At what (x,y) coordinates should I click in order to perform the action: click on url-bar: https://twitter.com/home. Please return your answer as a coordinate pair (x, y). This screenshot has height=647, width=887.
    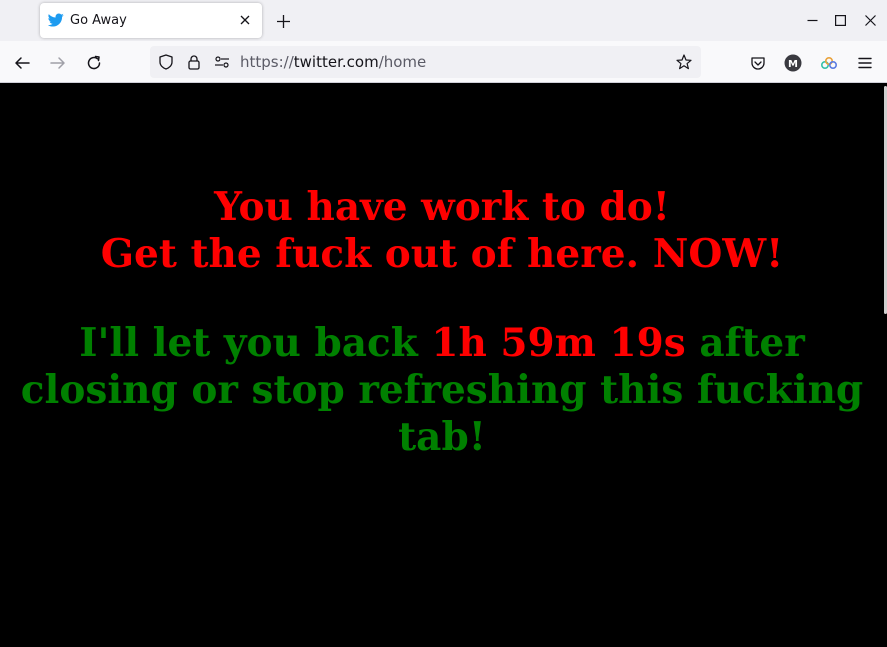
    Looking at the image, I should click on (425, 62).